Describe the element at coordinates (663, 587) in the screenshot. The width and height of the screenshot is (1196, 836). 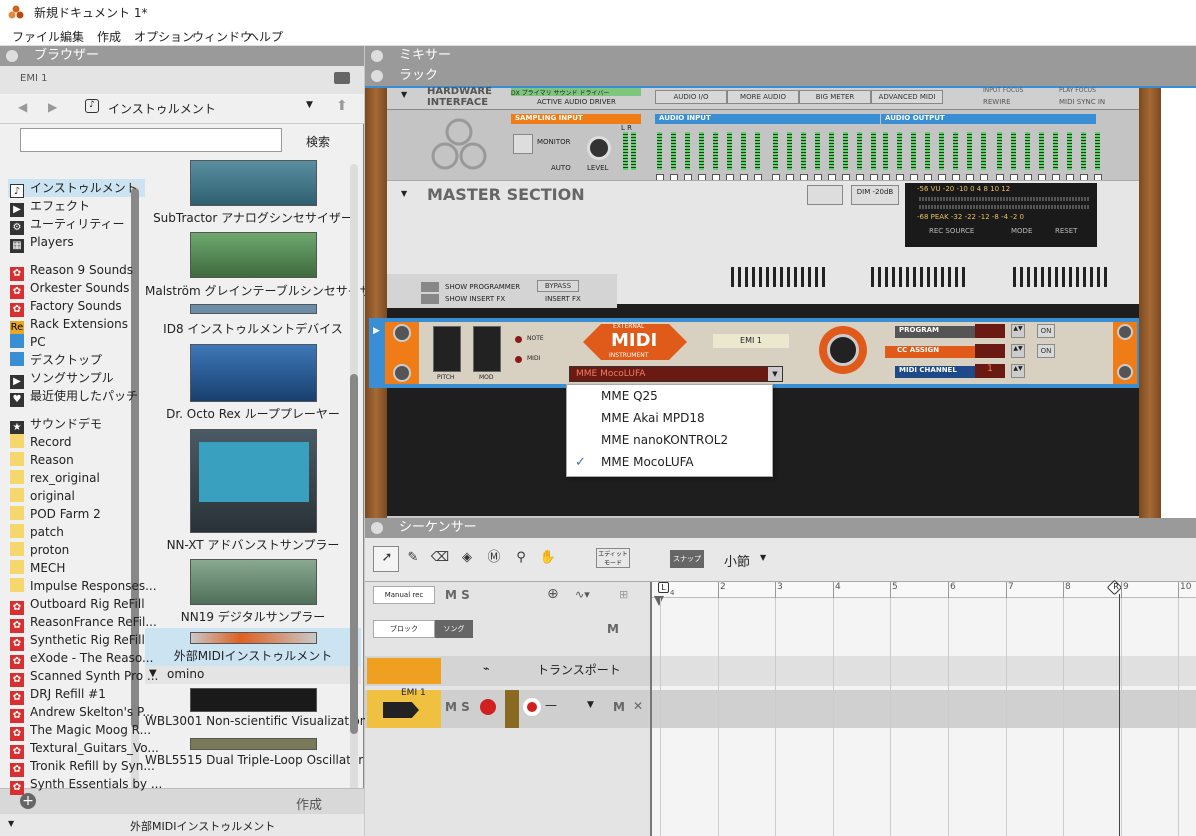
I see `loop-start-marker: L` at that location.